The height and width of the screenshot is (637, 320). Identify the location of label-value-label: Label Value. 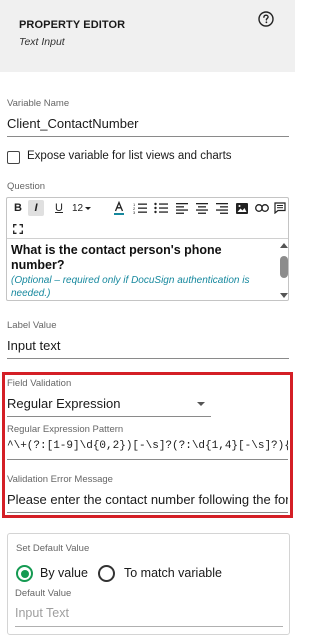
(32, 325).